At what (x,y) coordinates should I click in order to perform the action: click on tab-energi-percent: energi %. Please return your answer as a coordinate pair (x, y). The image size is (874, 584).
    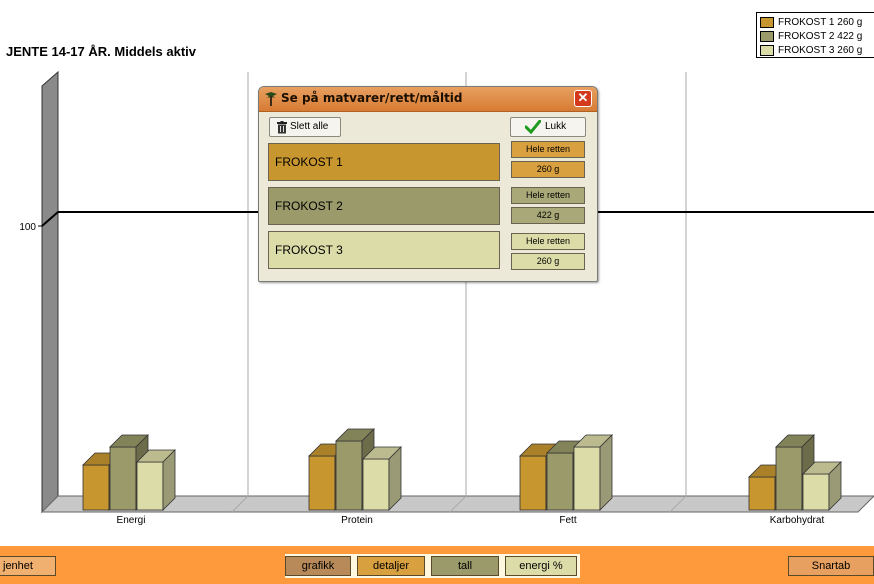
    Looking at the image, I should click on (541, 566).